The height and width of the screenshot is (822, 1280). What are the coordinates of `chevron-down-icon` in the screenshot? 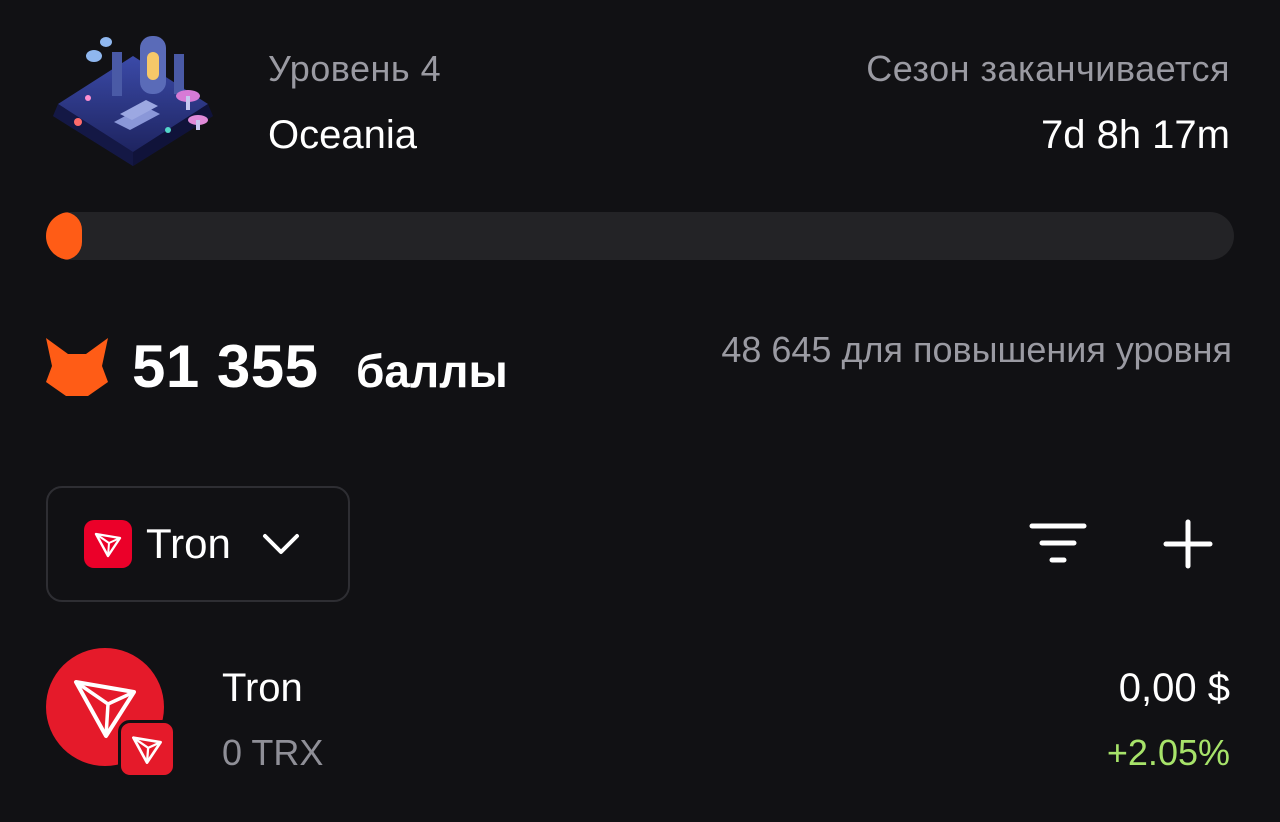 It's located at (280, 544).